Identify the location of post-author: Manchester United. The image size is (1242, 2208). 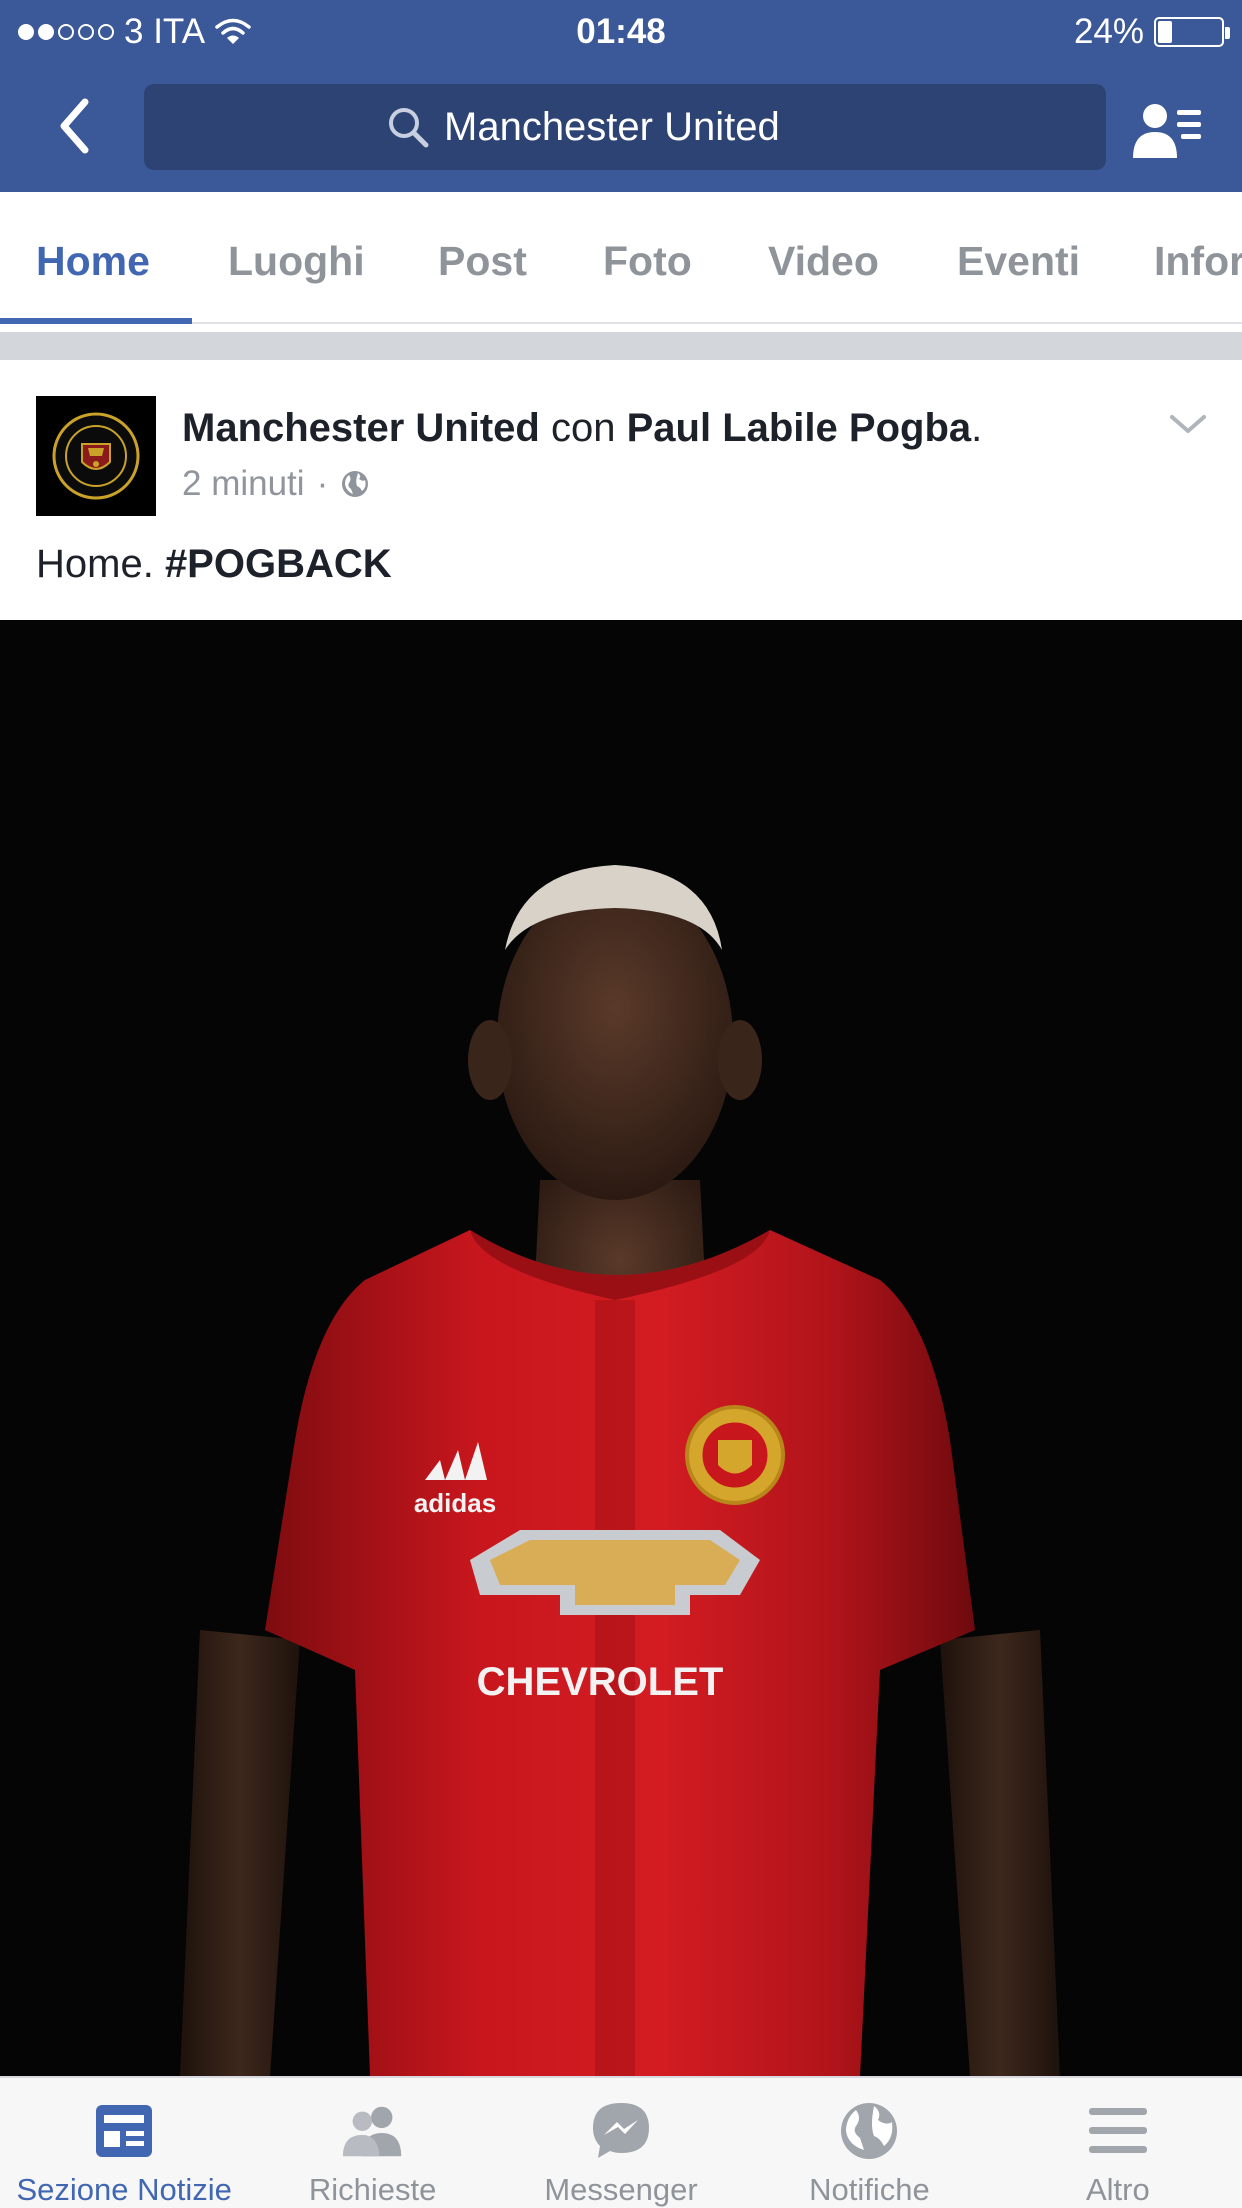
(361, 428).